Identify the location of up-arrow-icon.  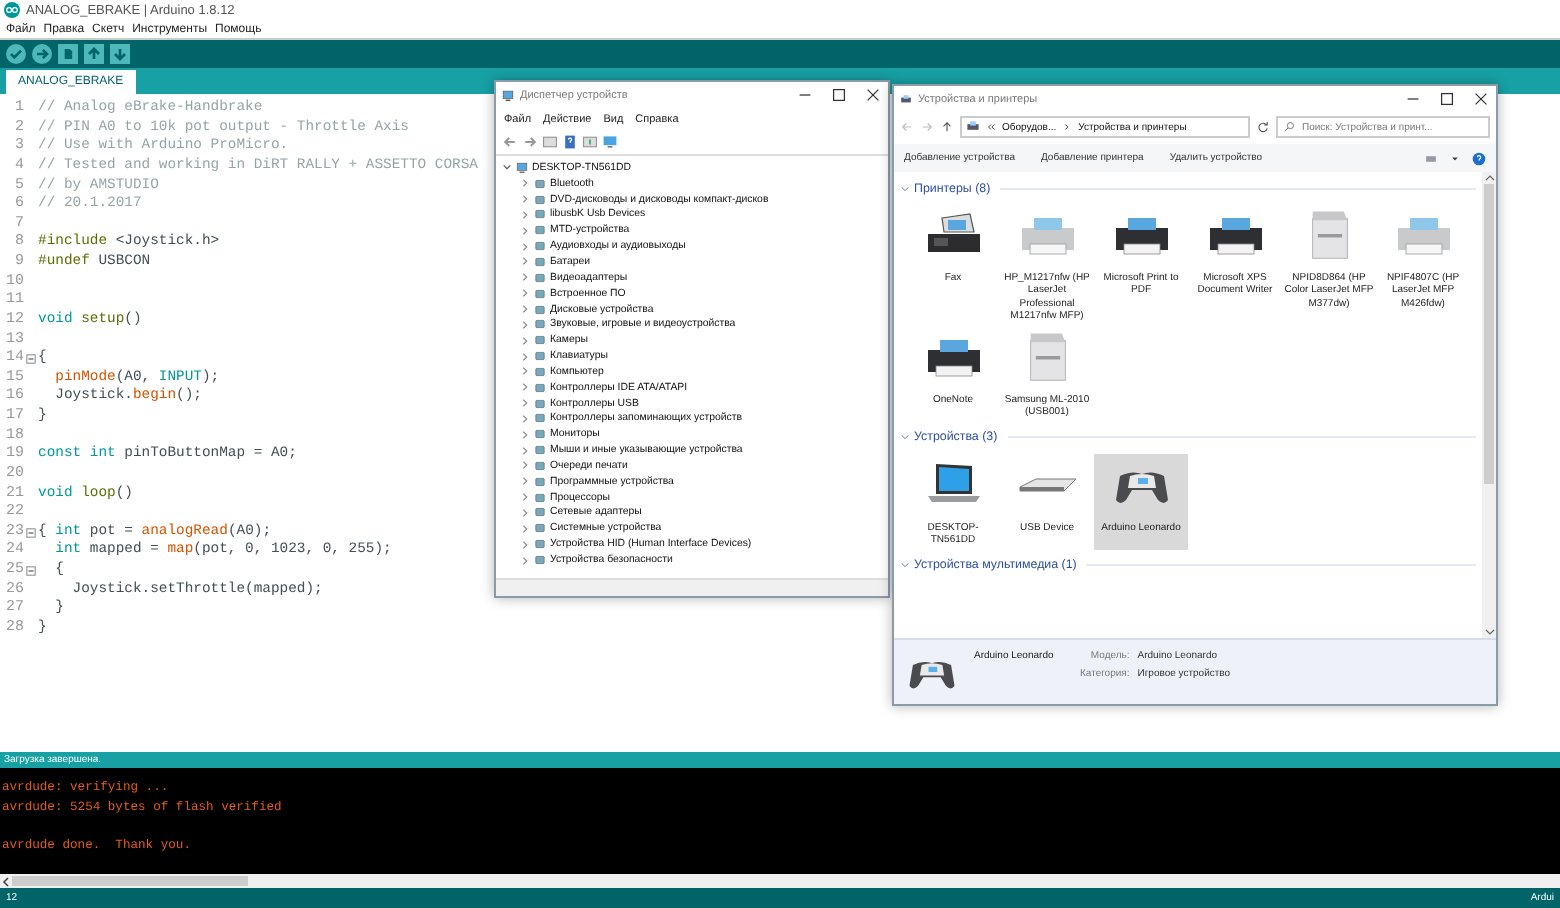
(947, 127).